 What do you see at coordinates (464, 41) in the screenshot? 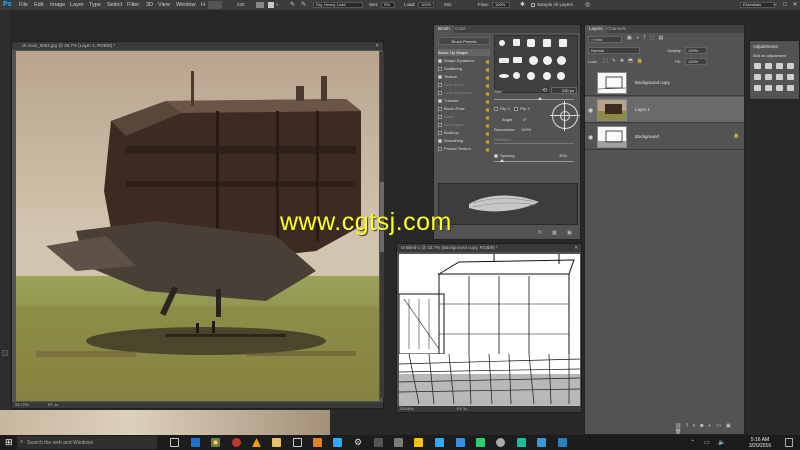
I see `brush-presets-button: Brush Presets` at bounding box center [464, 41].